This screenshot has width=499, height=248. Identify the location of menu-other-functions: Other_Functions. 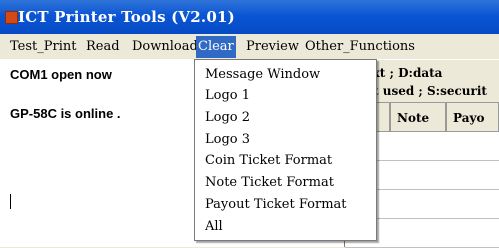
(360, 46).